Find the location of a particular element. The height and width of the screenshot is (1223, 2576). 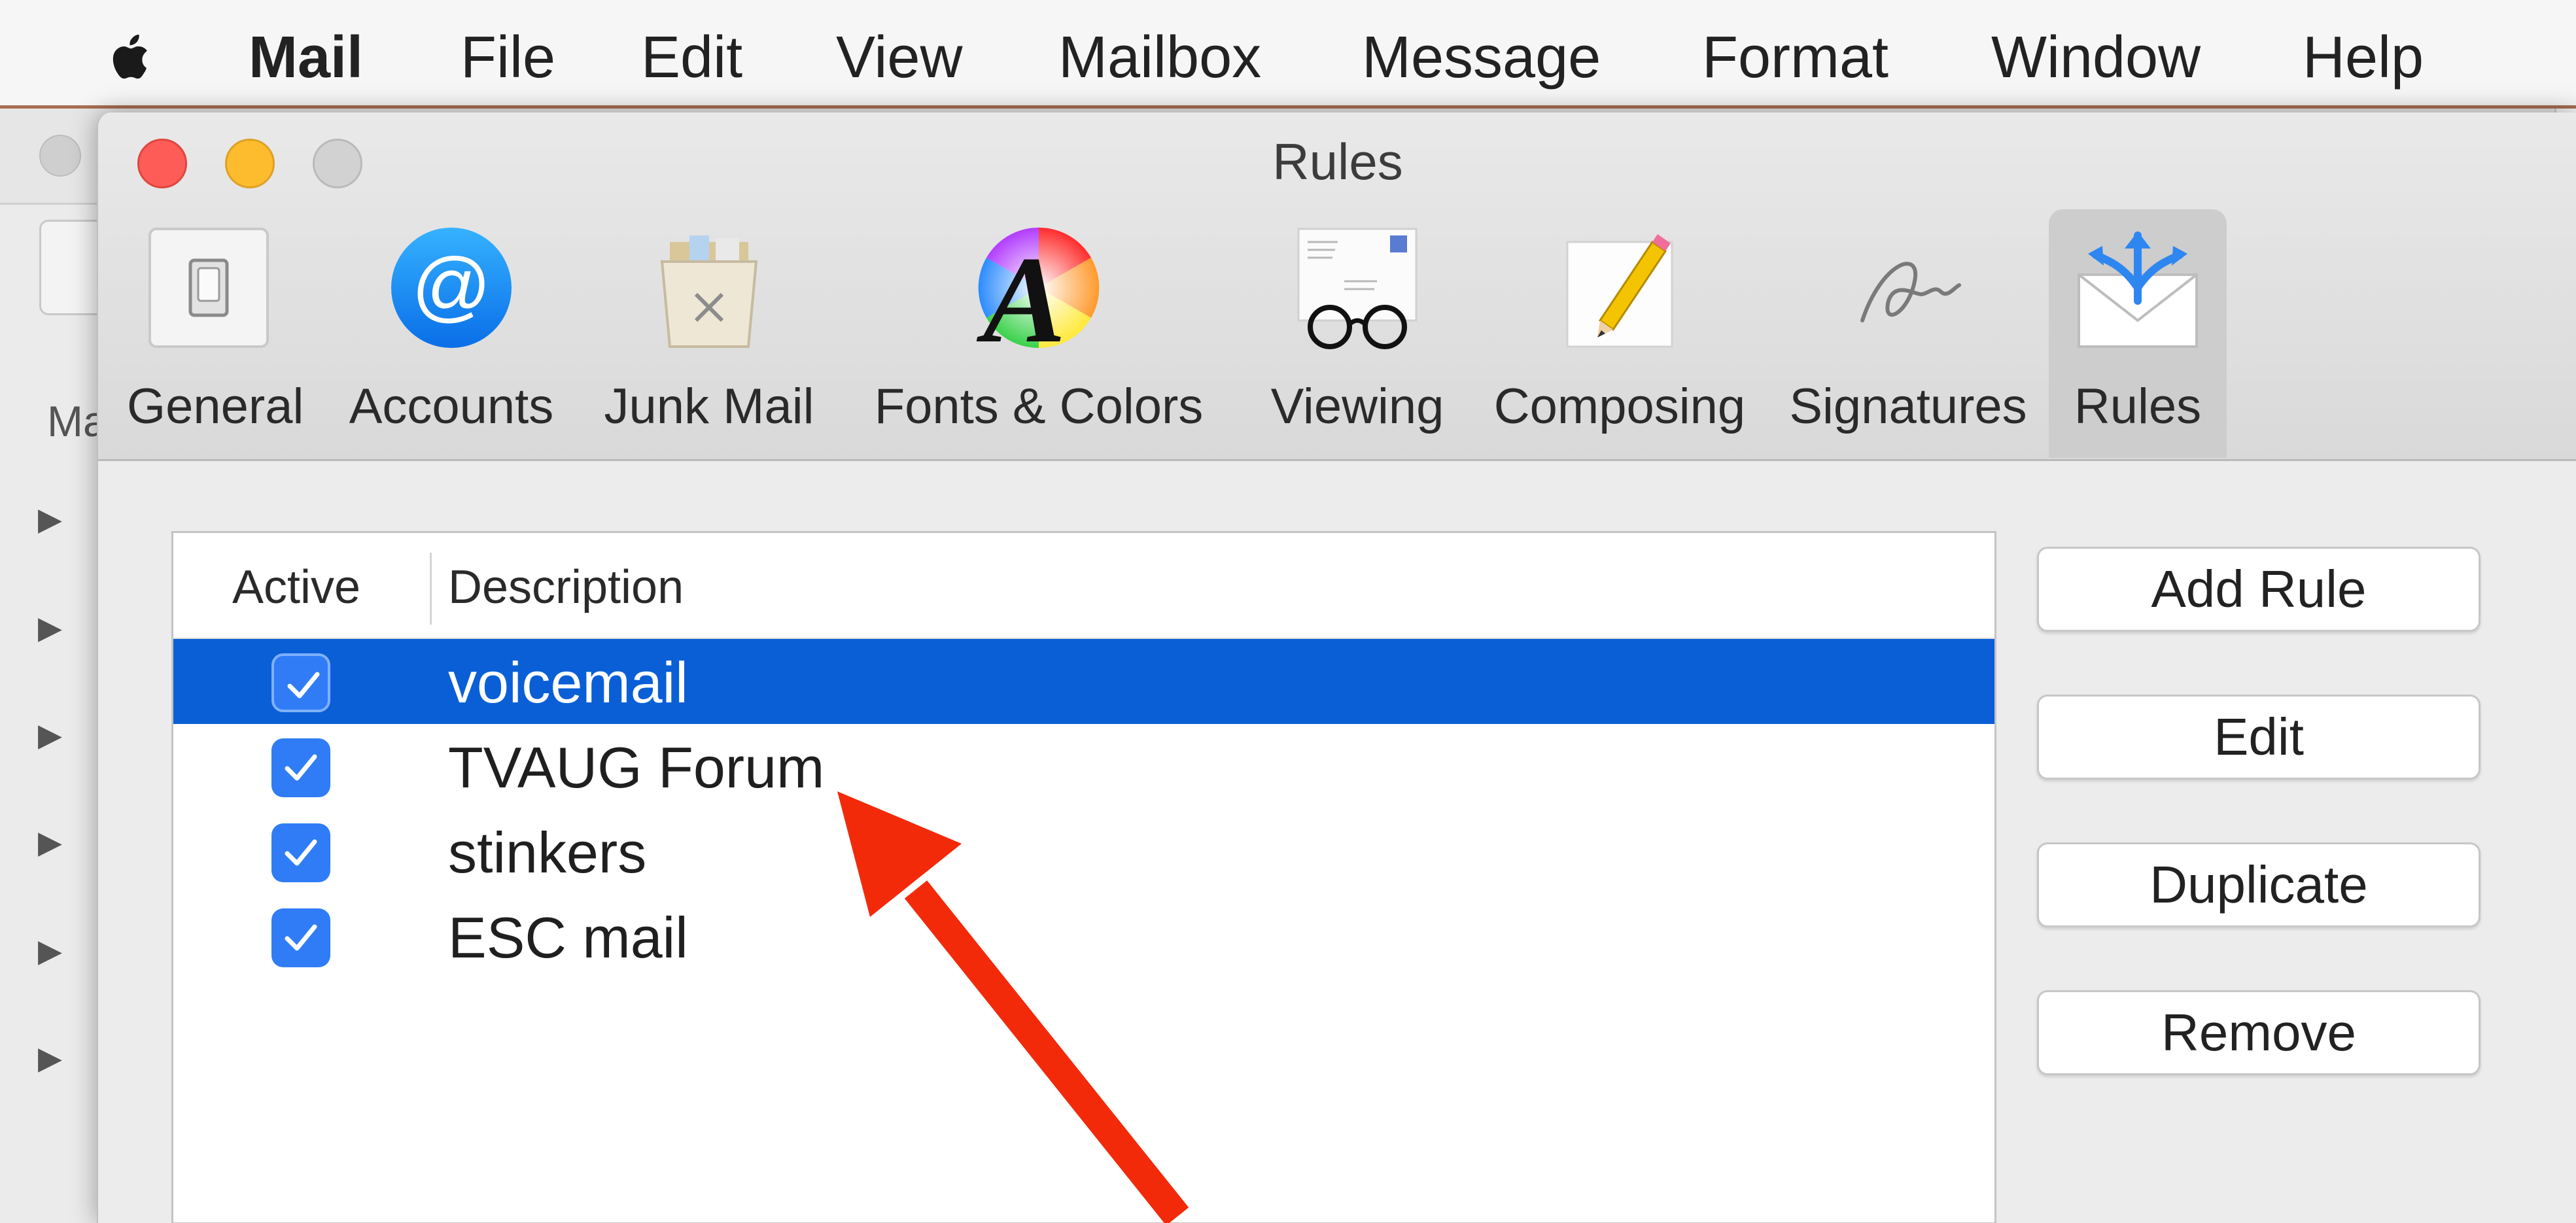

table-row: TVAUG Forum is located at coordinates (1083, 767).